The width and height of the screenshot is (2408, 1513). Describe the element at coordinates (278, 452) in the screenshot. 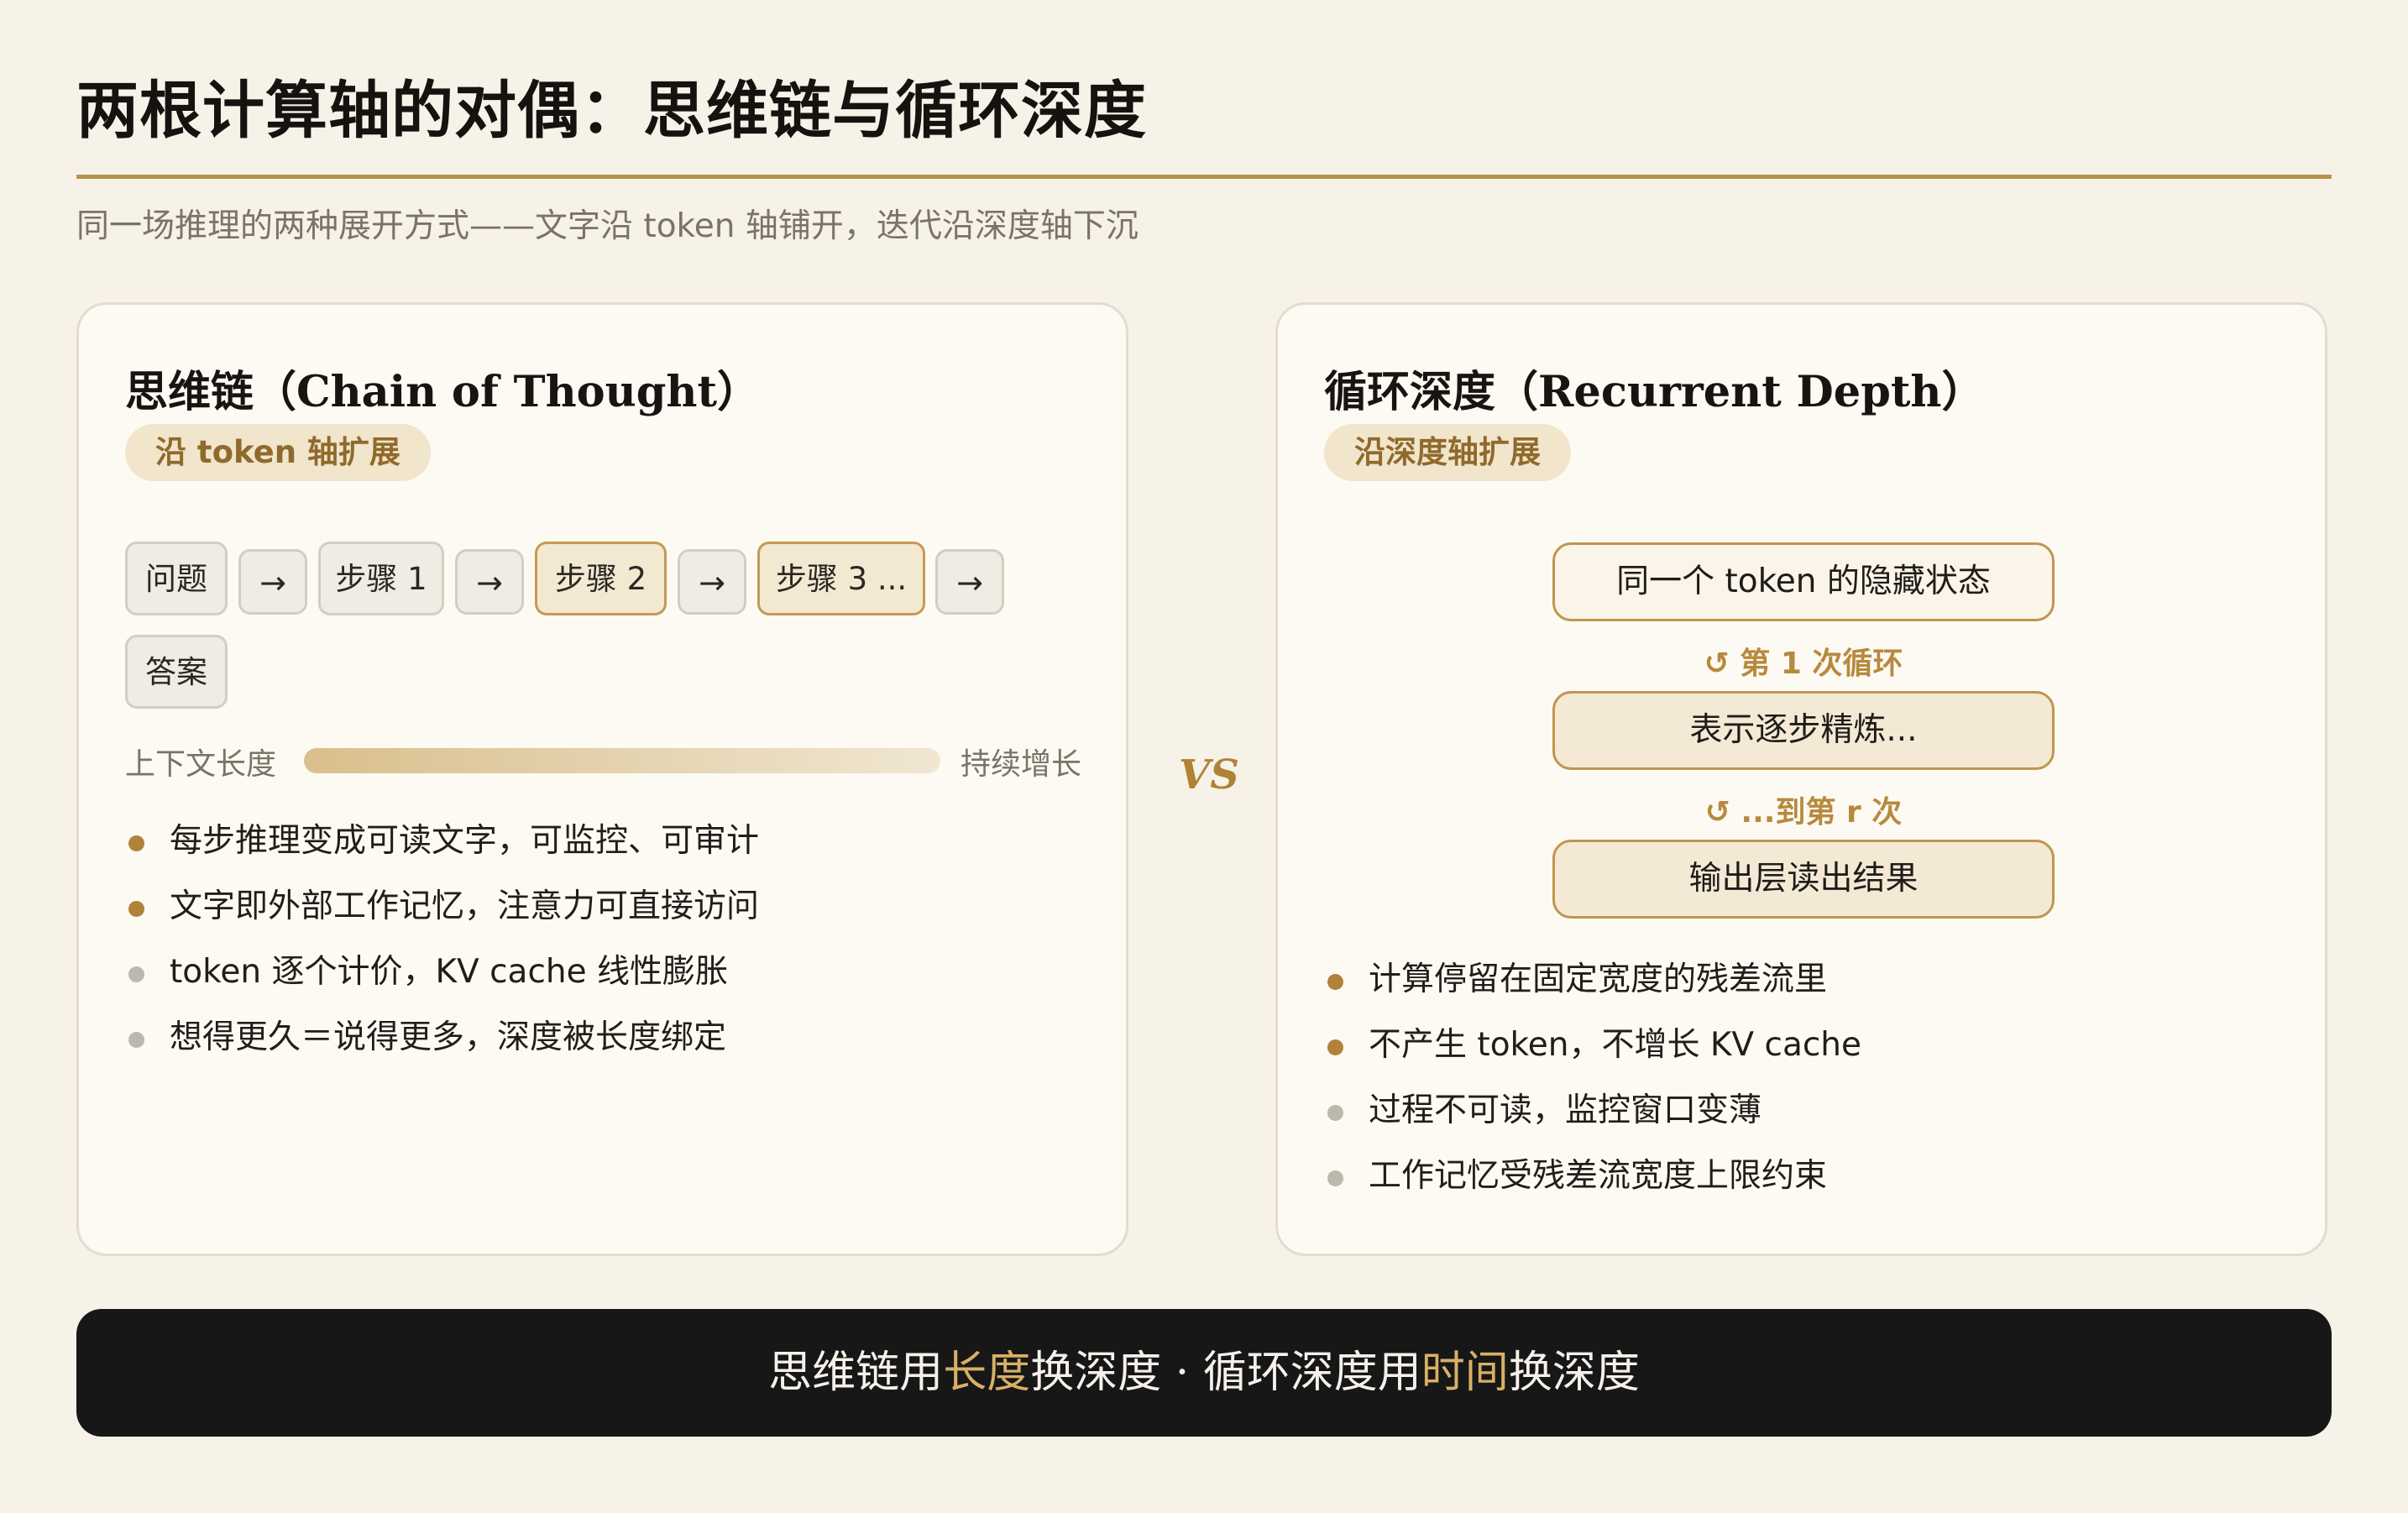

I see `cot-axis-pill: 沿 token 轴扩展` at that location.